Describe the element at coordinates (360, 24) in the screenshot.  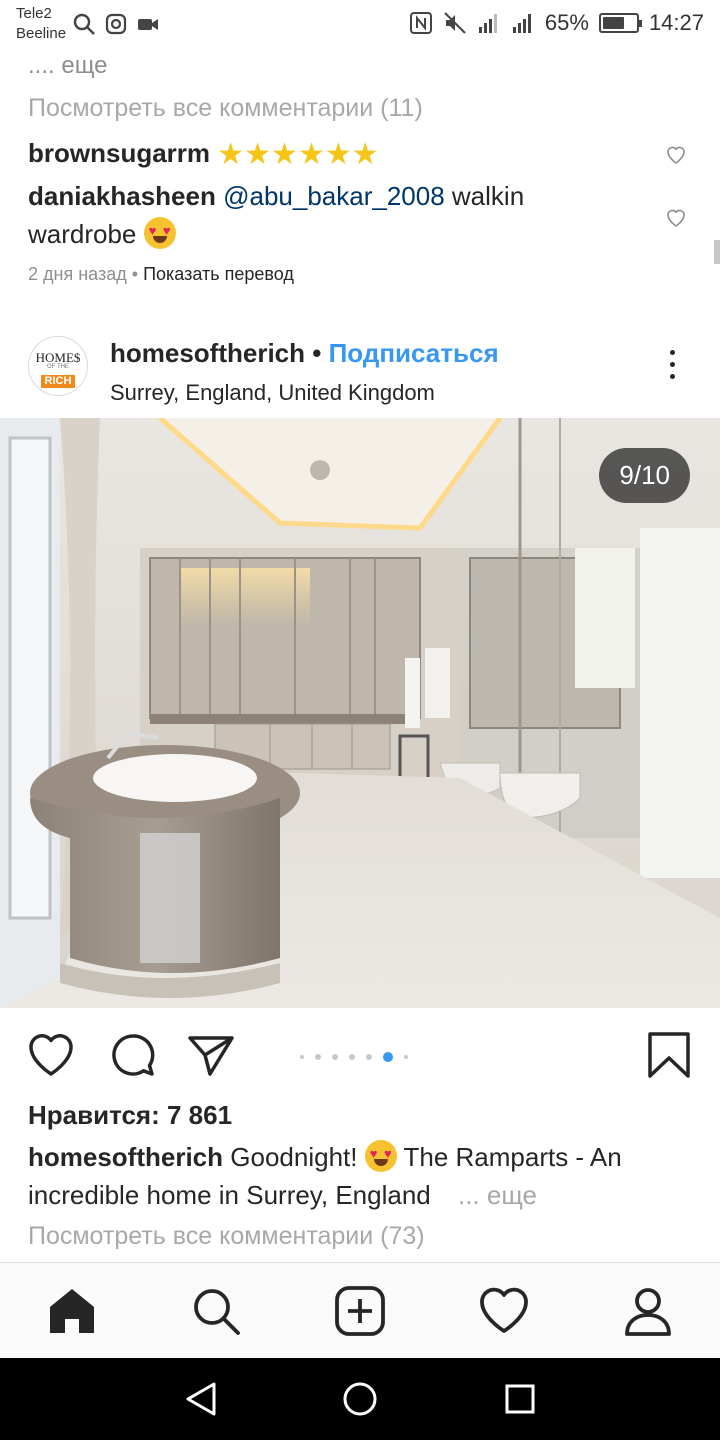
I see `status-bar: Tele2 Beeline 65% 14:27` at that location.